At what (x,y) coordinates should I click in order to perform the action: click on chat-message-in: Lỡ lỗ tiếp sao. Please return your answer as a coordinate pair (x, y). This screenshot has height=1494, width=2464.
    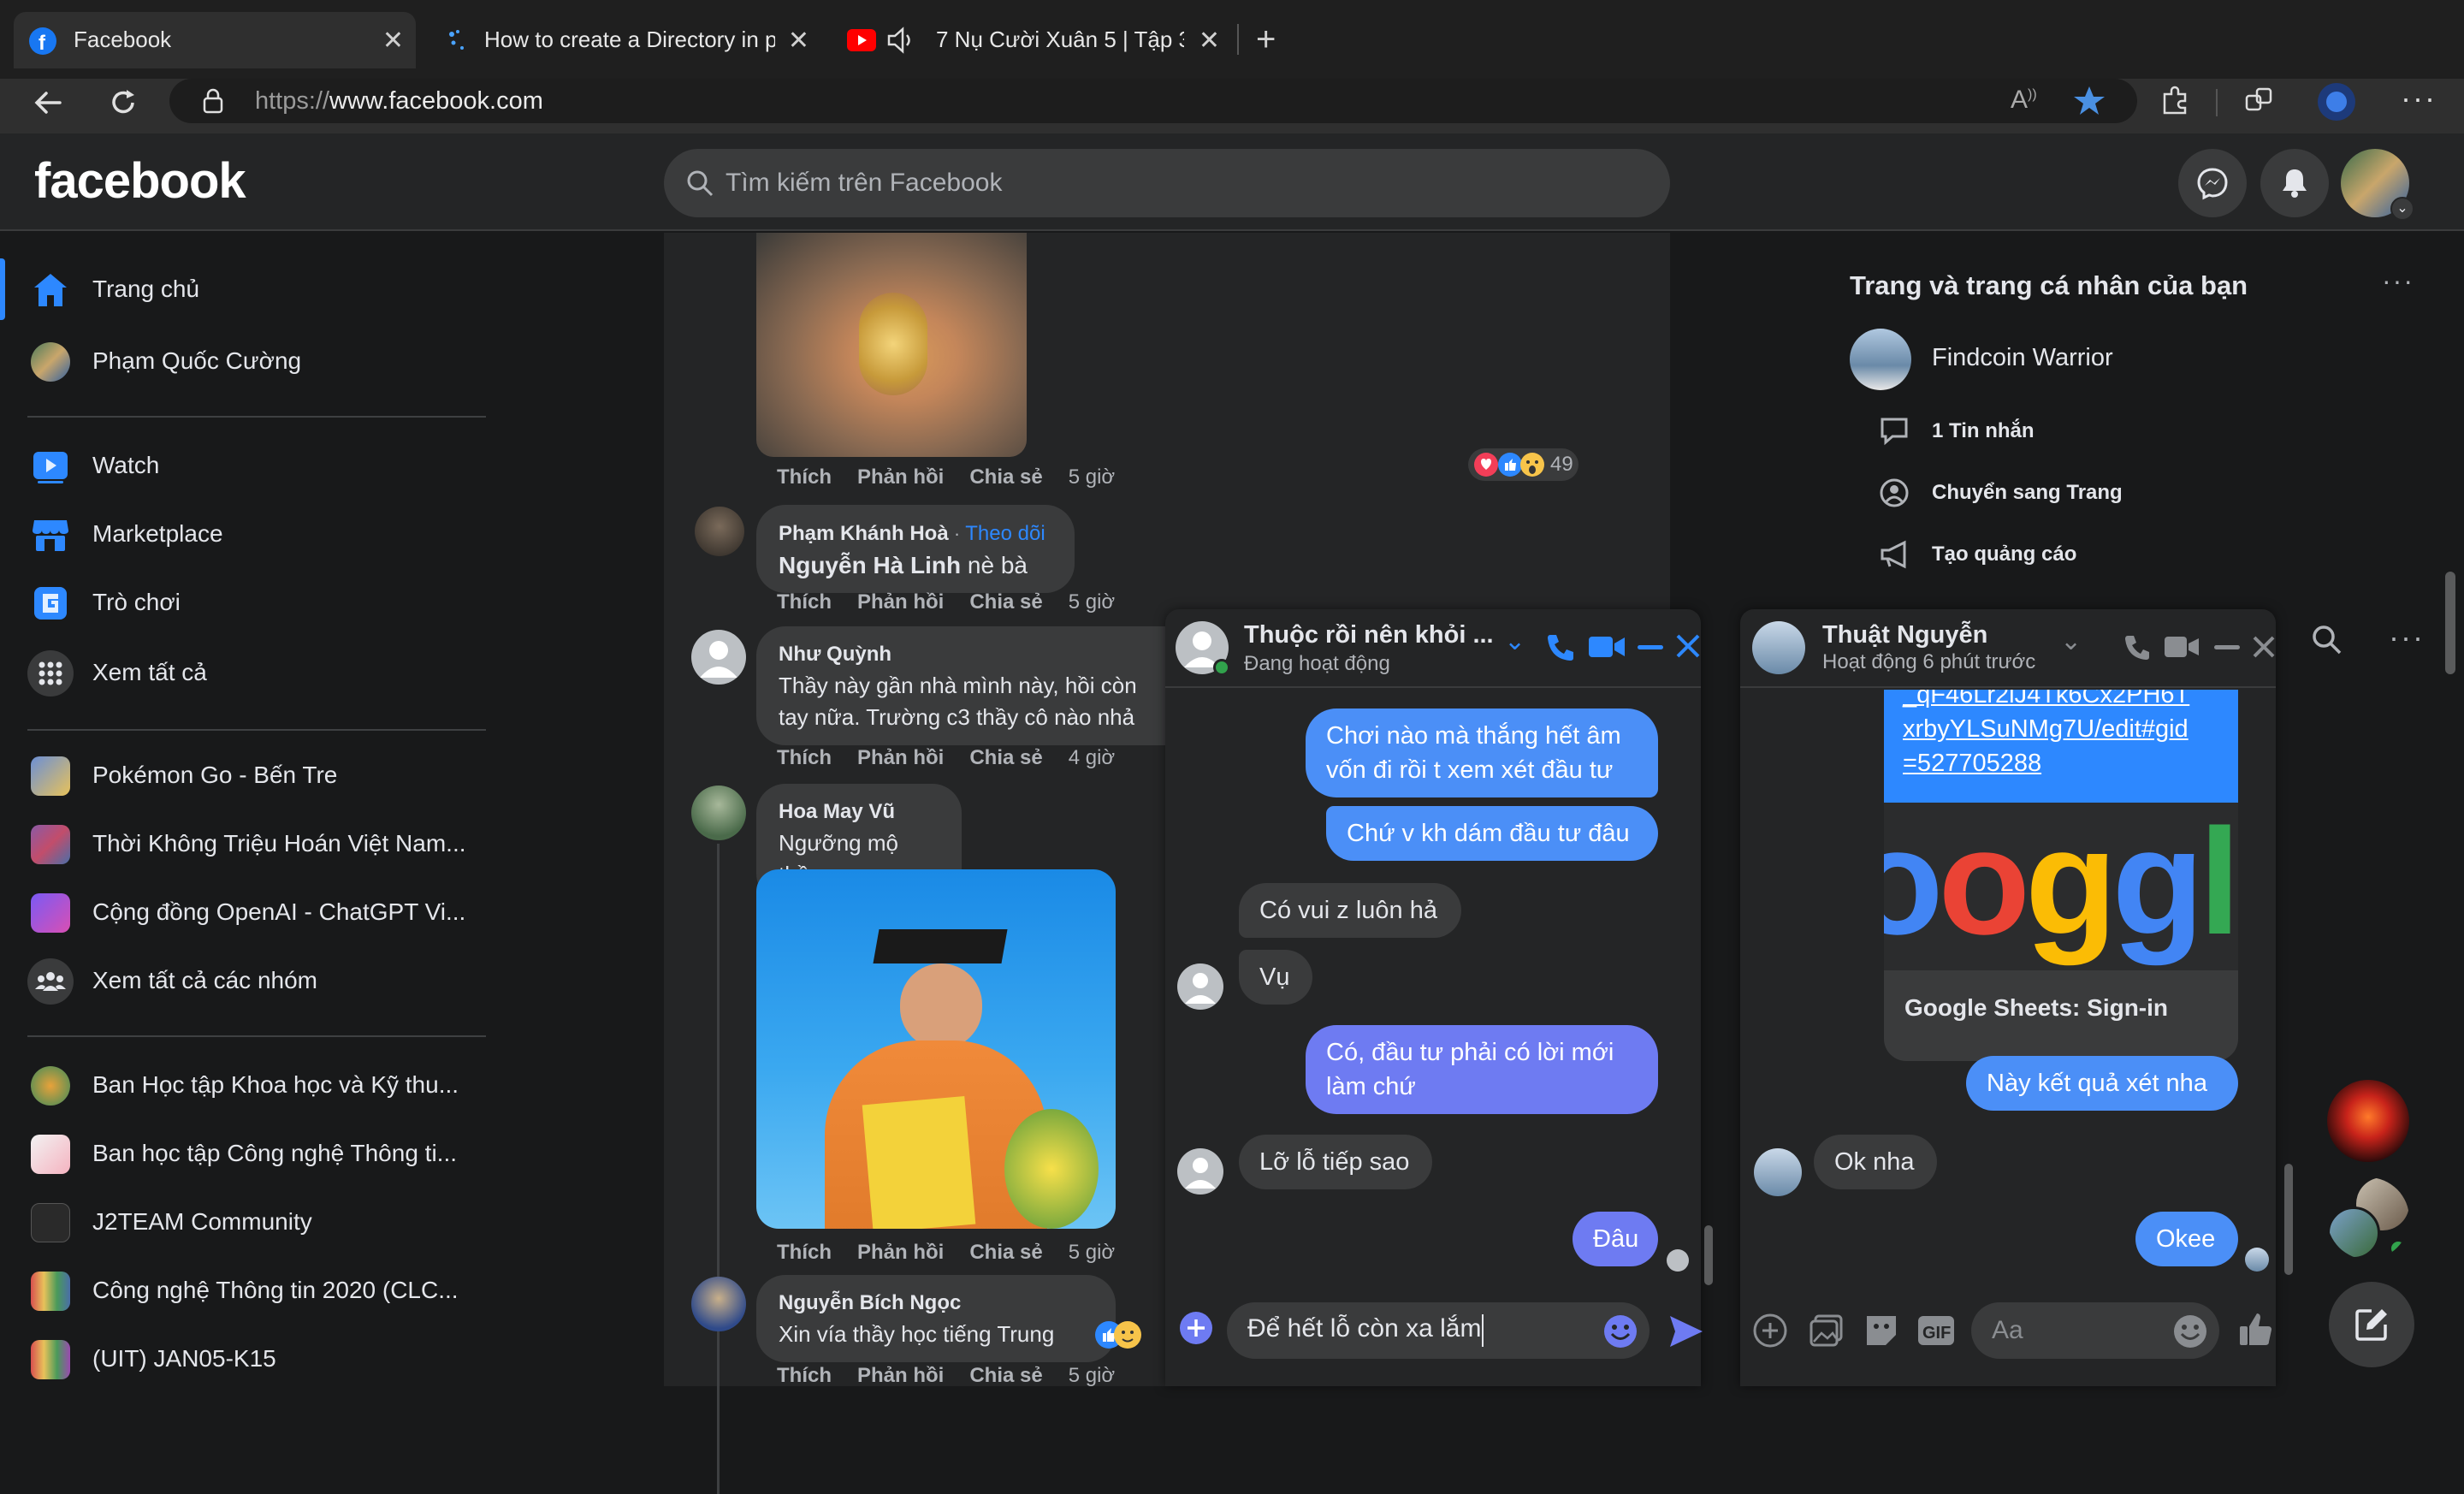
    Looking at the image, I should click on (1335, 1162).